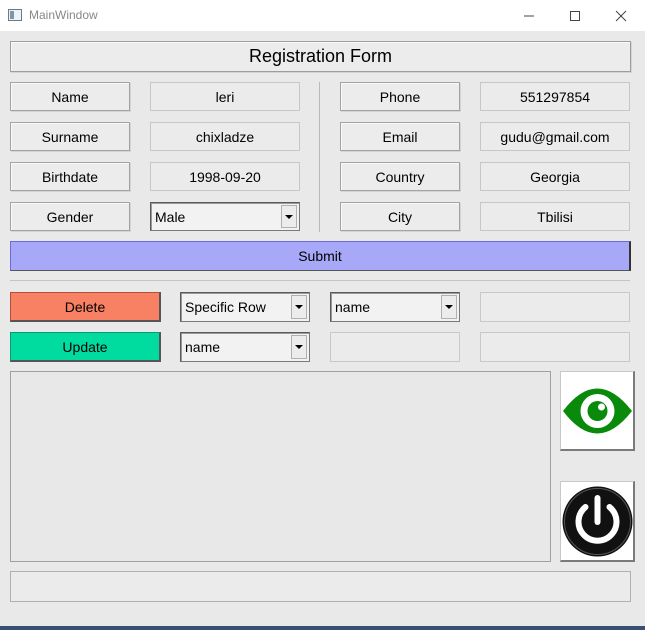  Describe the element at coordinates (245, 347) in the screenshot. I see `update-field-combo: name` at that location.